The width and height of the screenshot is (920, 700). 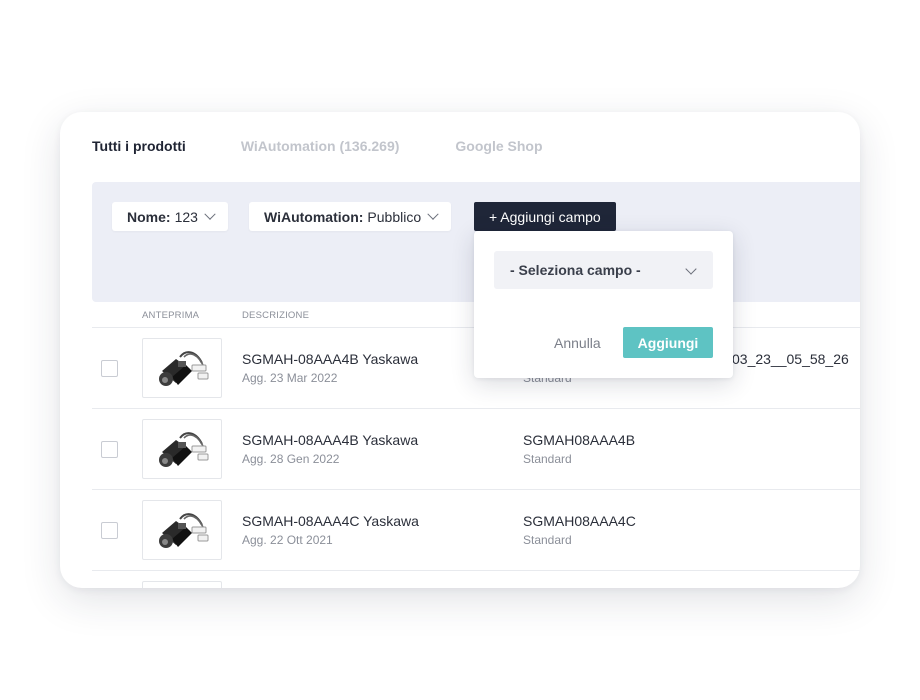 I want to click on product-updated: Agg. 28 Gen 2022, so click(x=291, y=459).